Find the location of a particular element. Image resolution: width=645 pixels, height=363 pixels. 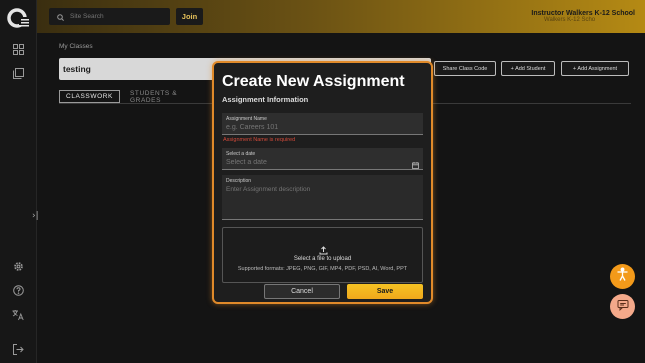

class-name: testing is located at coordinates (77, 69).